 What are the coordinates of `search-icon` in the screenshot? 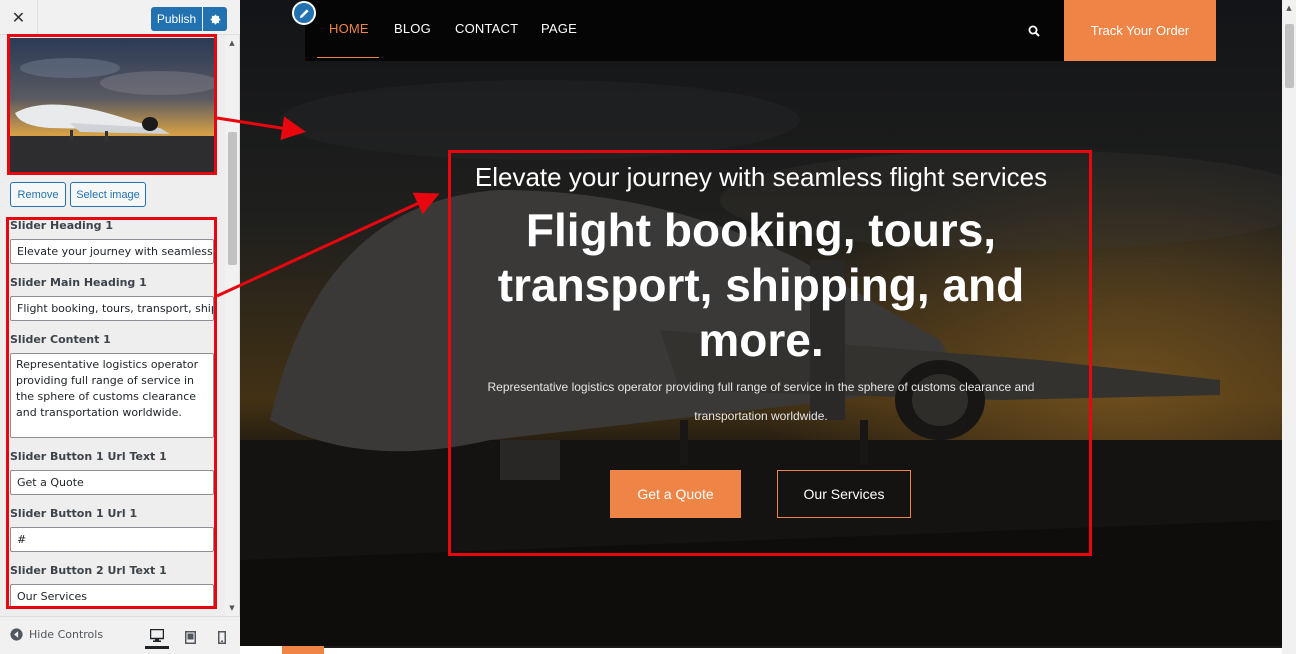 It's located at (1034, 31).